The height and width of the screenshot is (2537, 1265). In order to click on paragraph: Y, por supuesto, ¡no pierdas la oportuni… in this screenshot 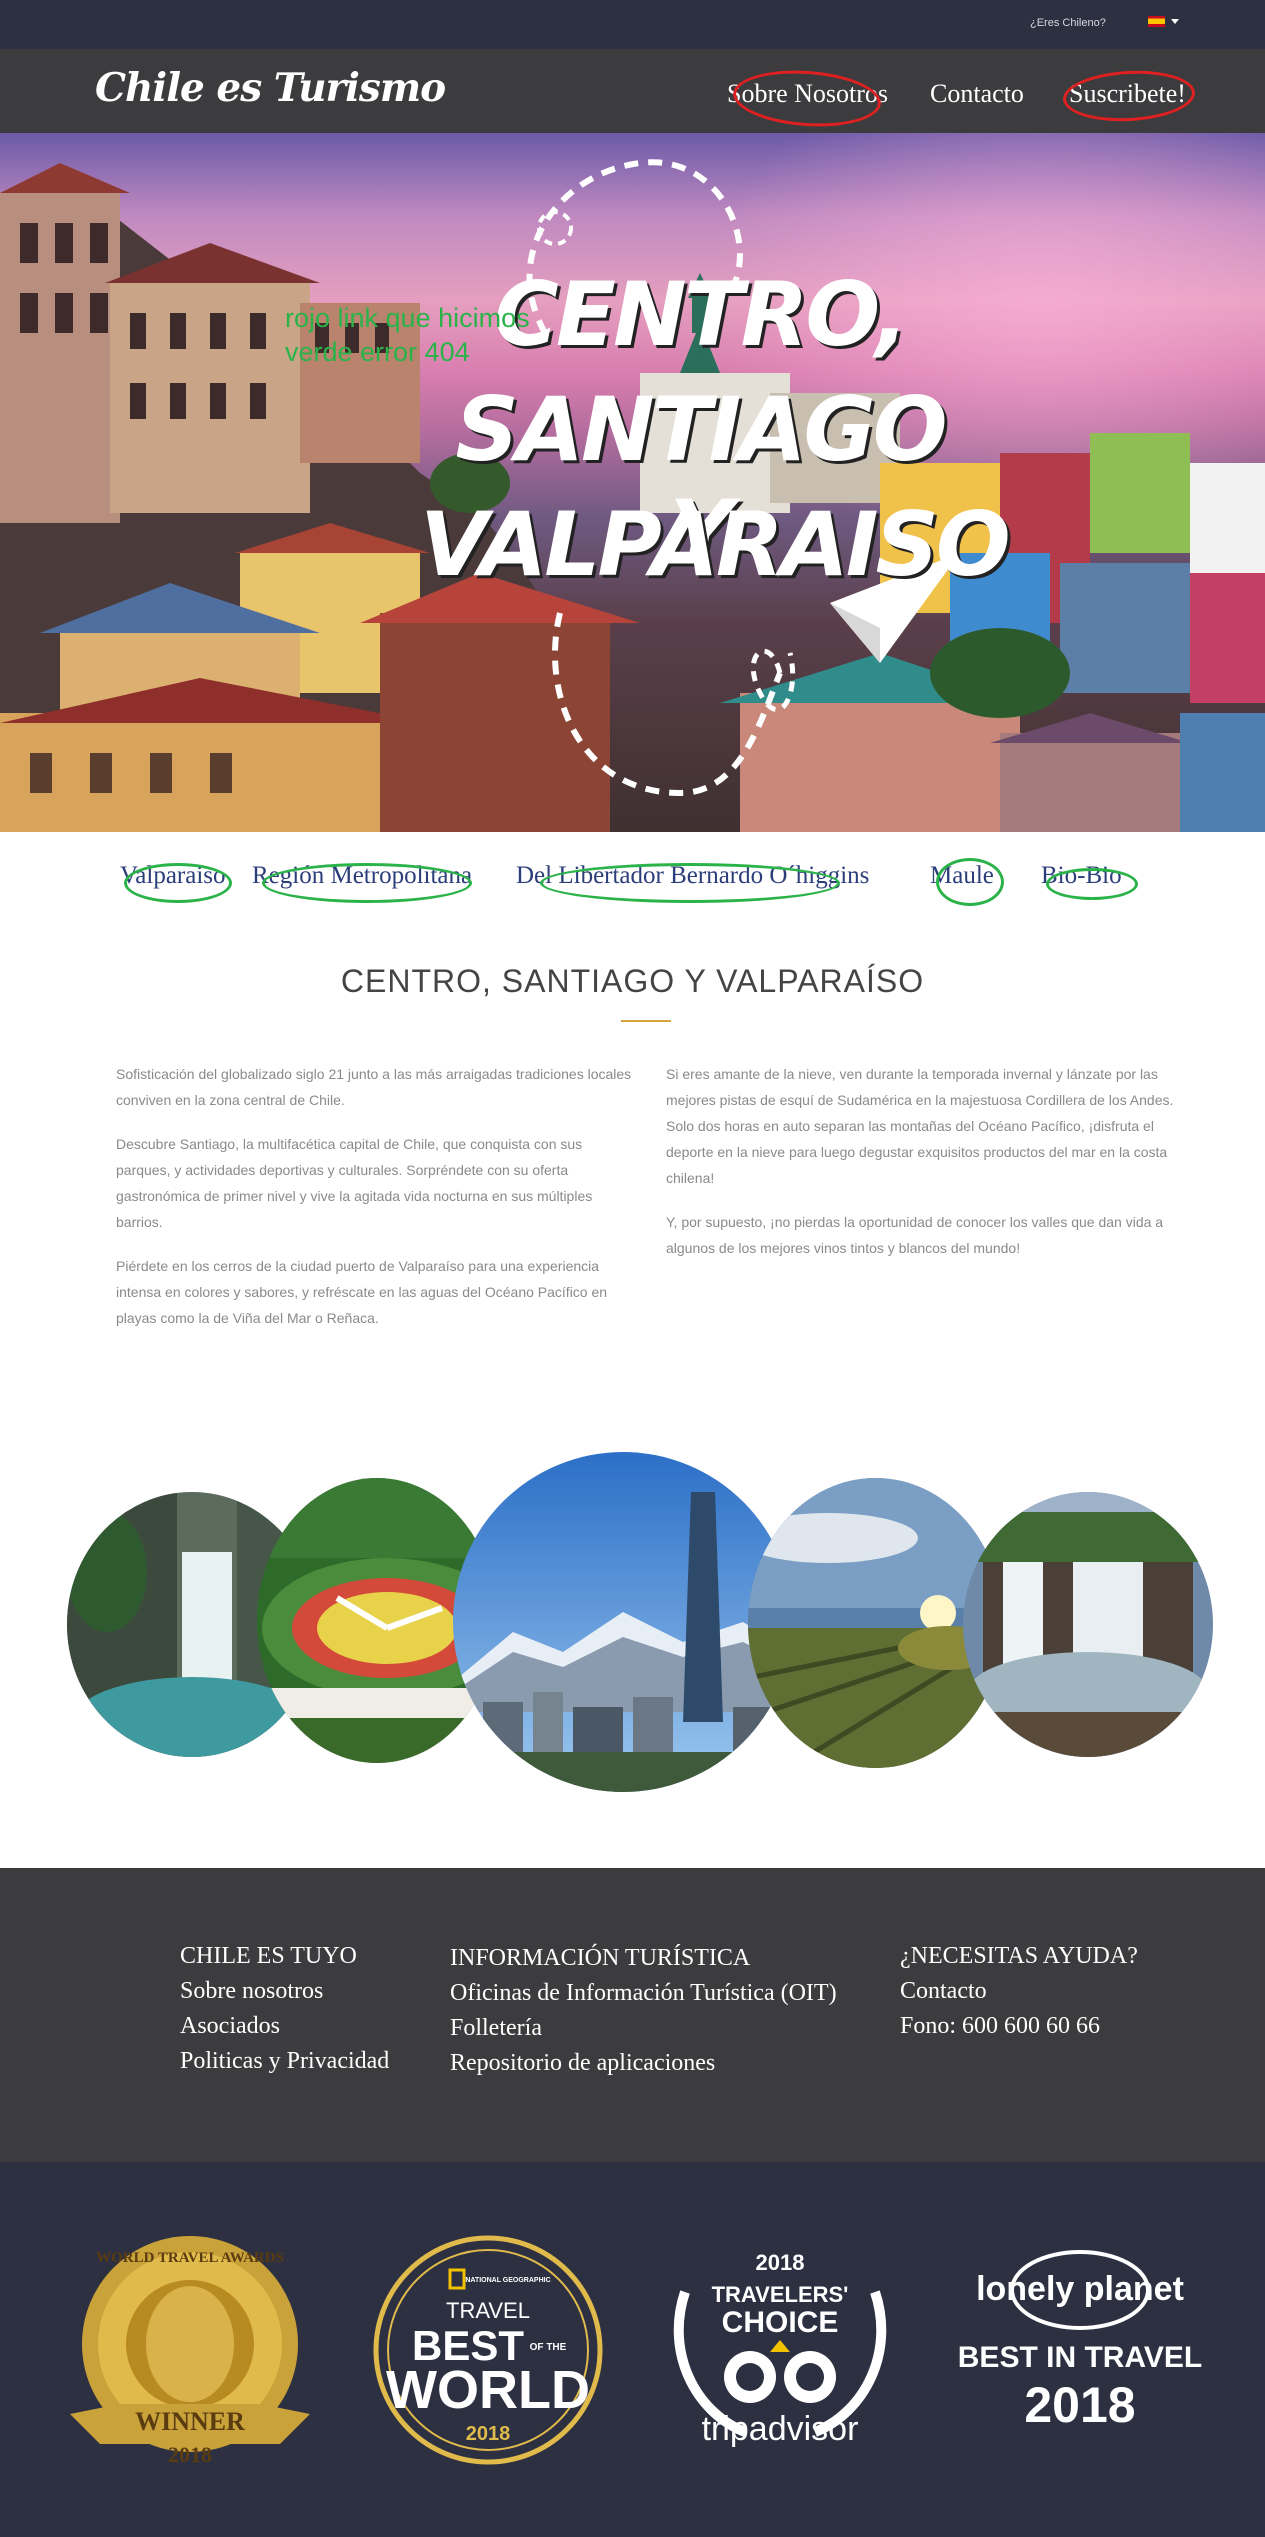, I will do `click(915, 1235)`.